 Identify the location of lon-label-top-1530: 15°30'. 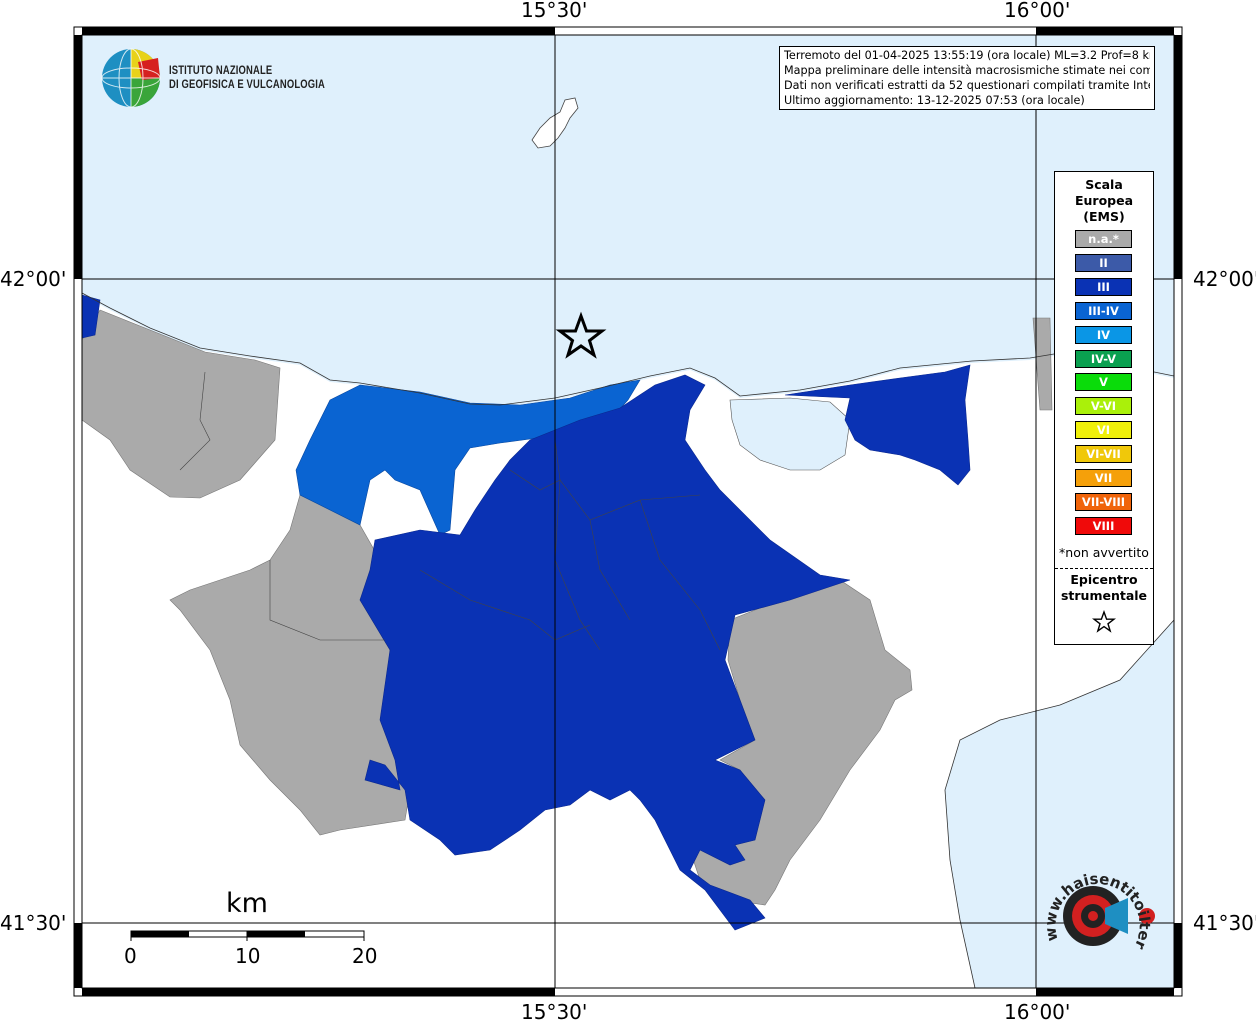
(554, 11).